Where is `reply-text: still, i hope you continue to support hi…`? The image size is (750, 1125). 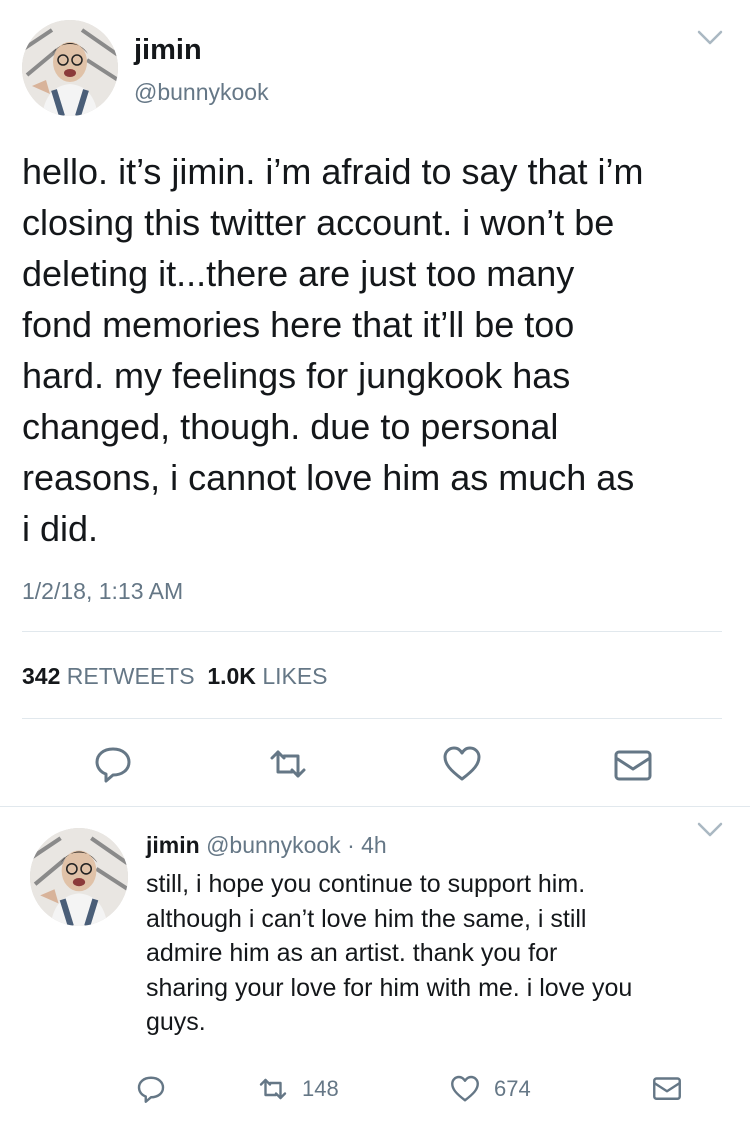
reply-text: still, i hope you continue to support hi… is located at coordinates (389, 953).